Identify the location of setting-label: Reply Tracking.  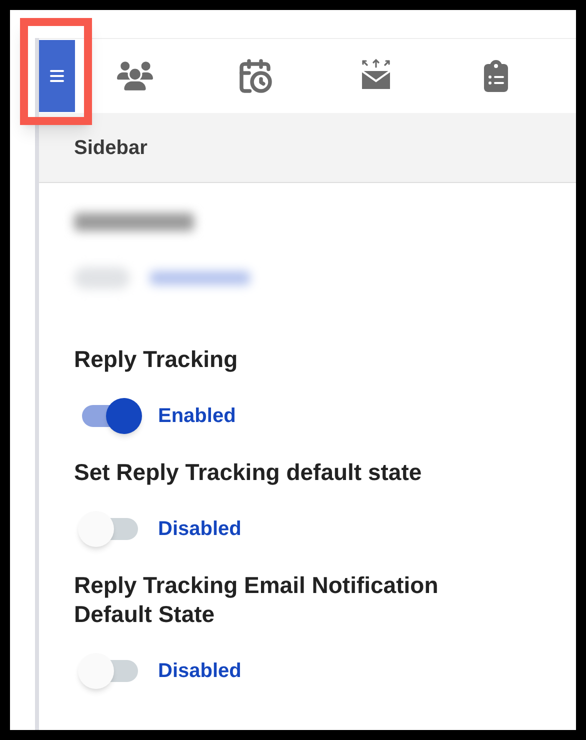
(156, 359).